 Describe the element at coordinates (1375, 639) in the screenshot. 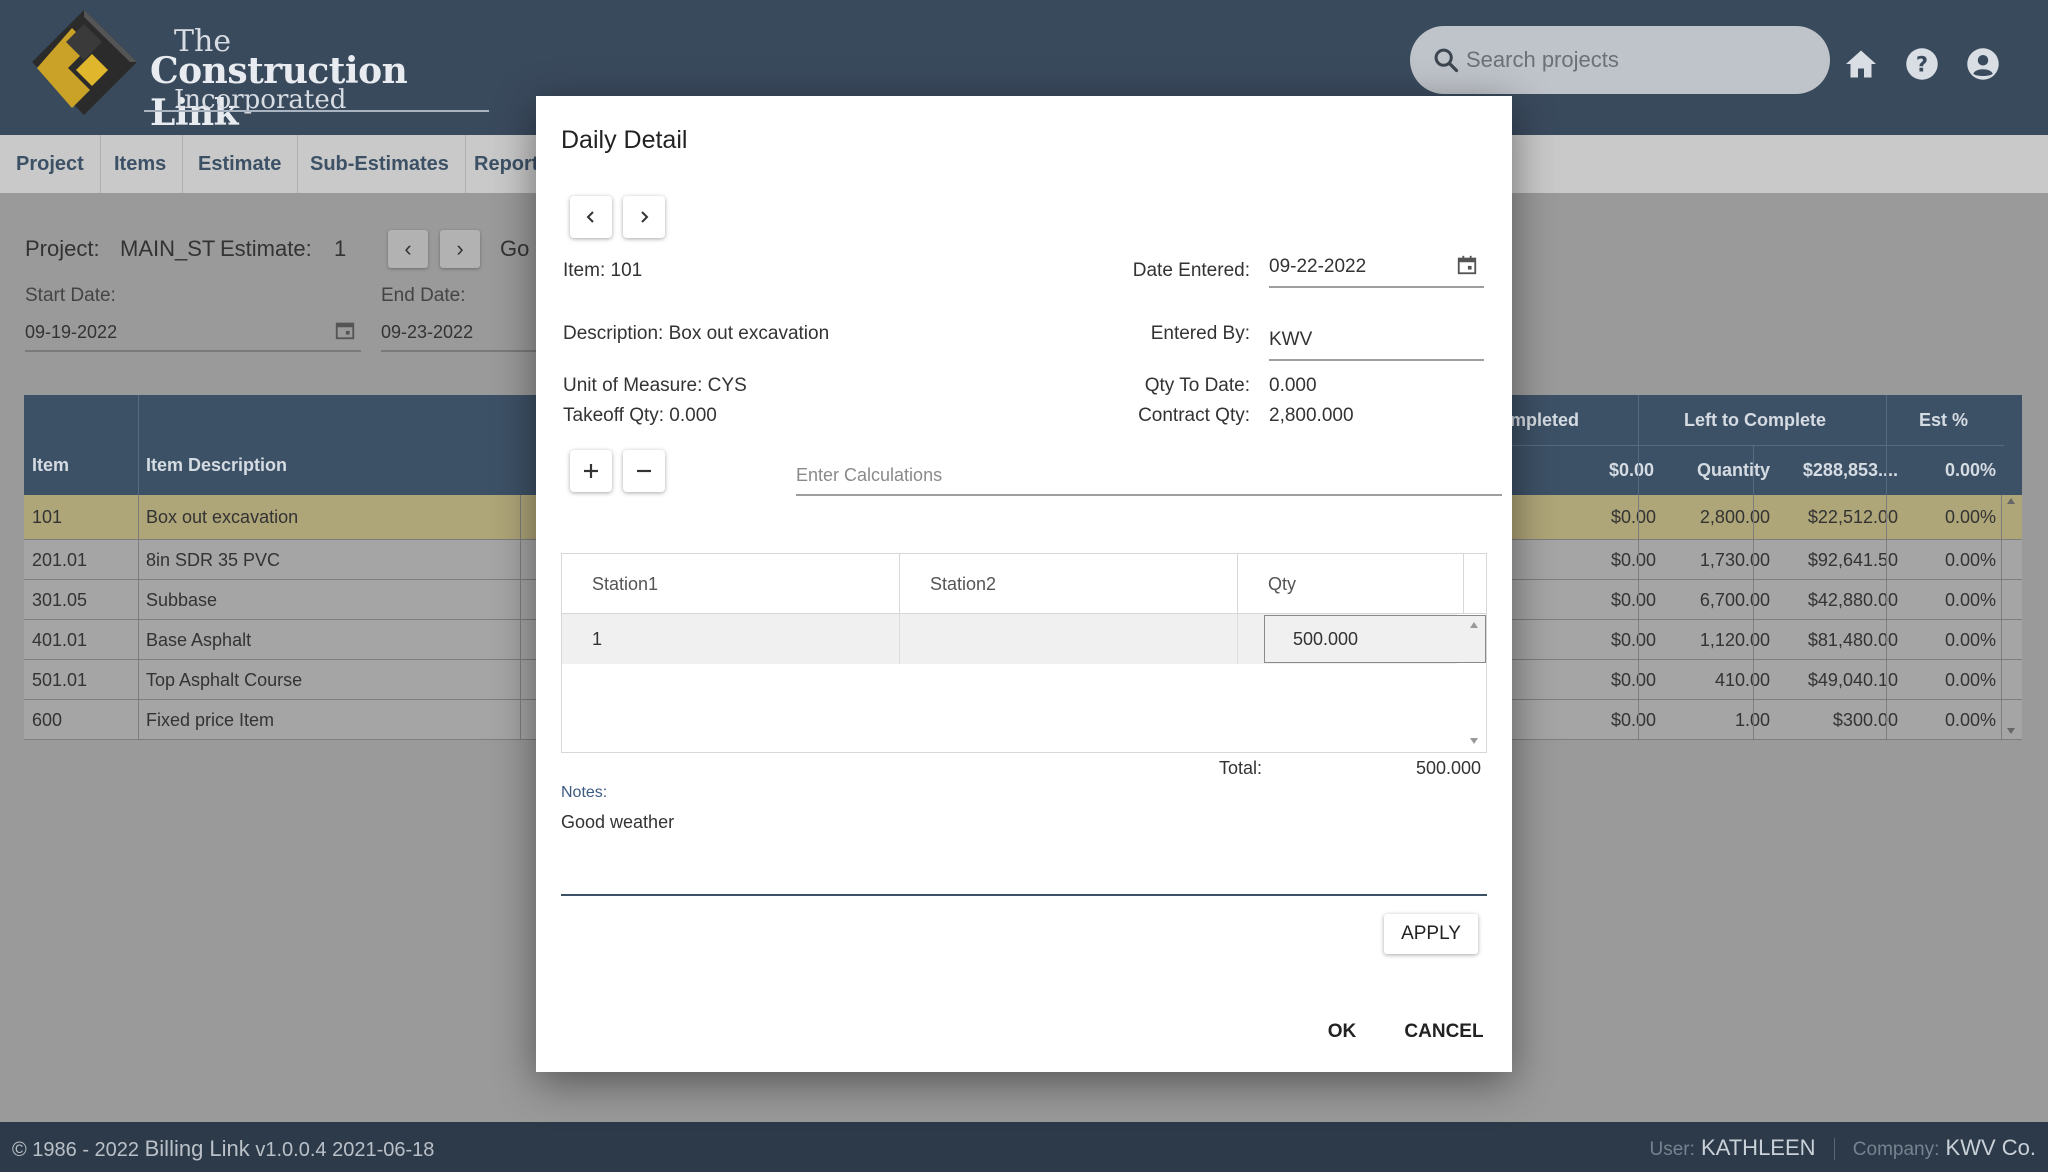

I see `grid-cell-qty: 500.000` at that location.